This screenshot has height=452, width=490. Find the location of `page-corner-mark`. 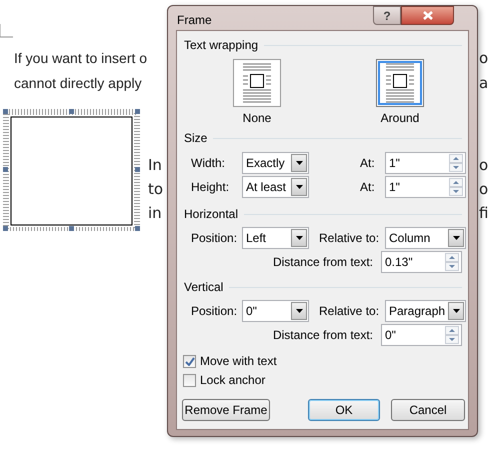

page-corner-mark is located at coordinates (7, 31).